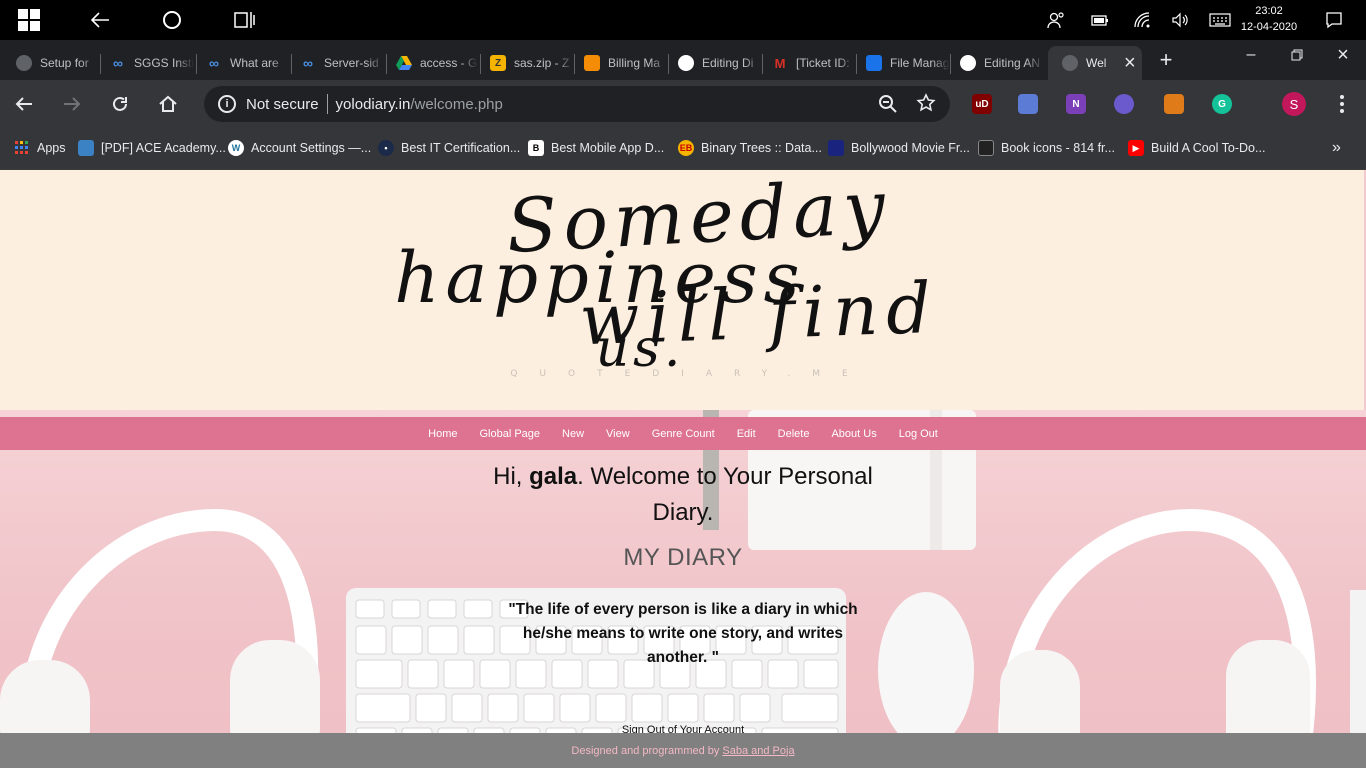 This screenshot has height=768, width=1366. I want to click on banner-watermark: QUOTEDIARY.ME, so click(689, 374).